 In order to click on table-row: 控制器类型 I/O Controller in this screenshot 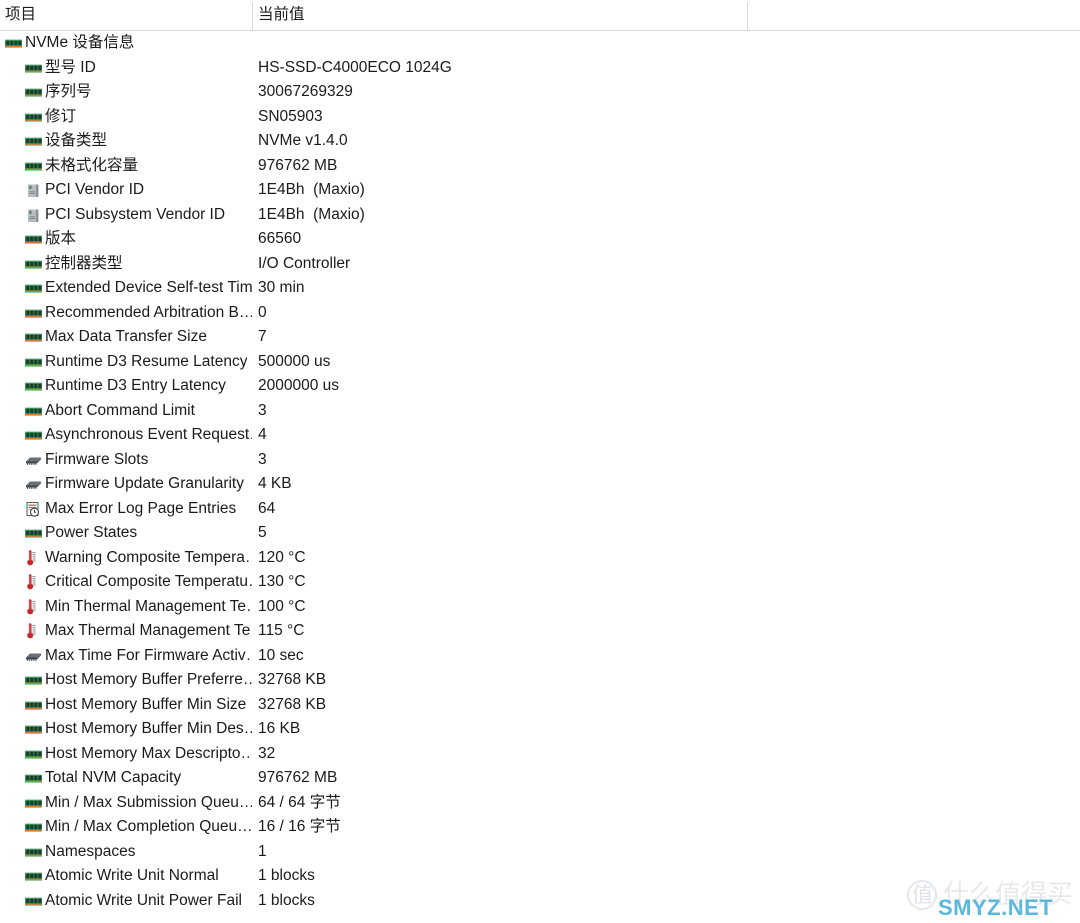, I will do `click(540, 264)`.